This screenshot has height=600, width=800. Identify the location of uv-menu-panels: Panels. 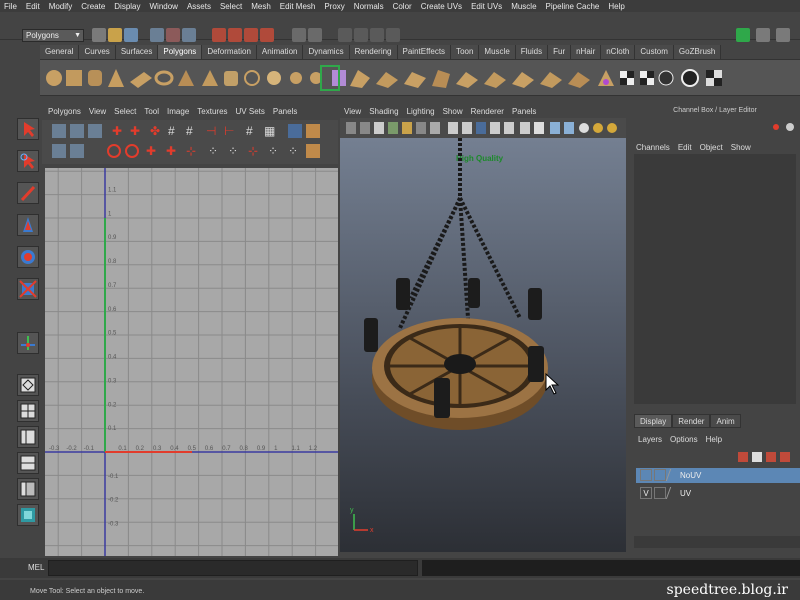
(285, 111).